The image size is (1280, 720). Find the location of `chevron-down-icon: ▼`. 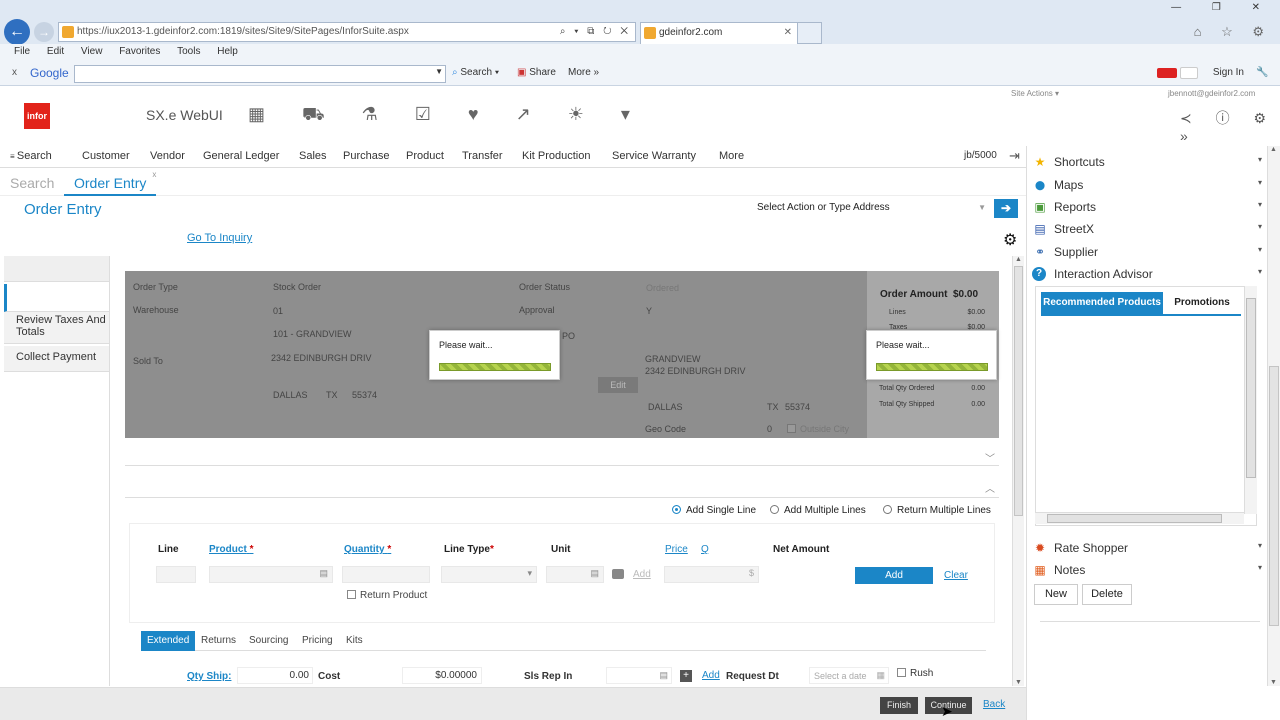

chevron-down-icon: ▼ is located at coordinates (439, 71).